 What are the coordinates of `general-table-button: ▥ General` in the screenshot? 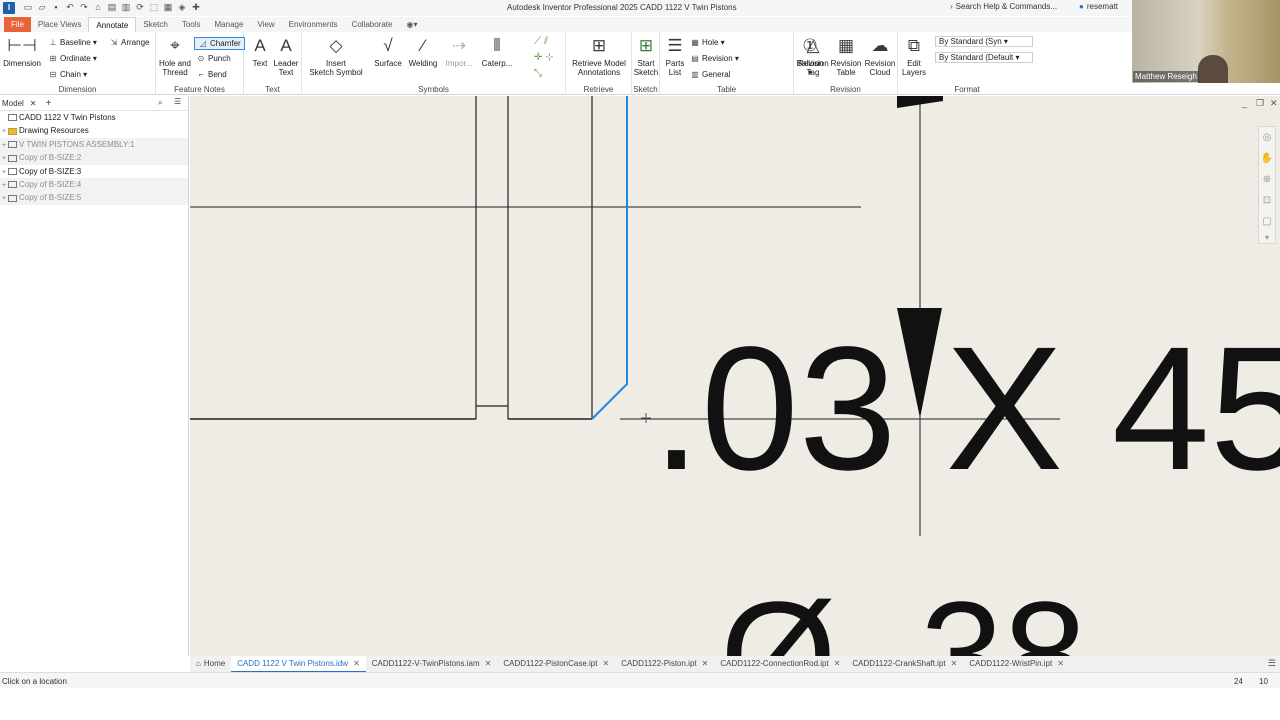 It's located at (710, 74).